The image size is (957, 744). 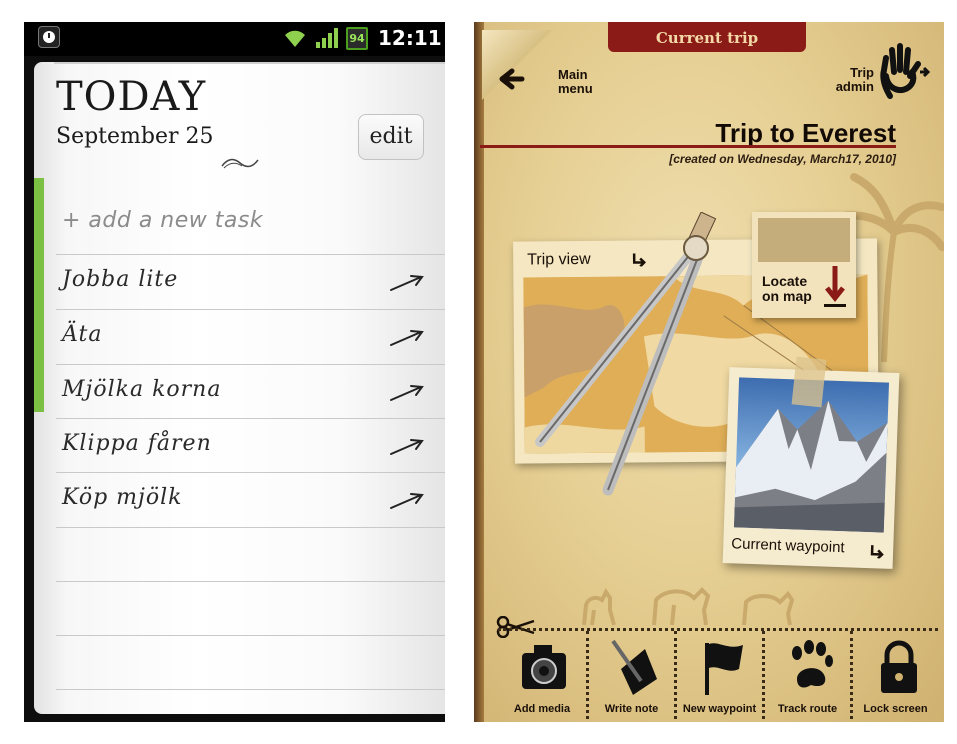 What do you see at coordinates (626, 354) in the screenshot?
I see `drafting-compass-icon` at bounding box center [626, 354].